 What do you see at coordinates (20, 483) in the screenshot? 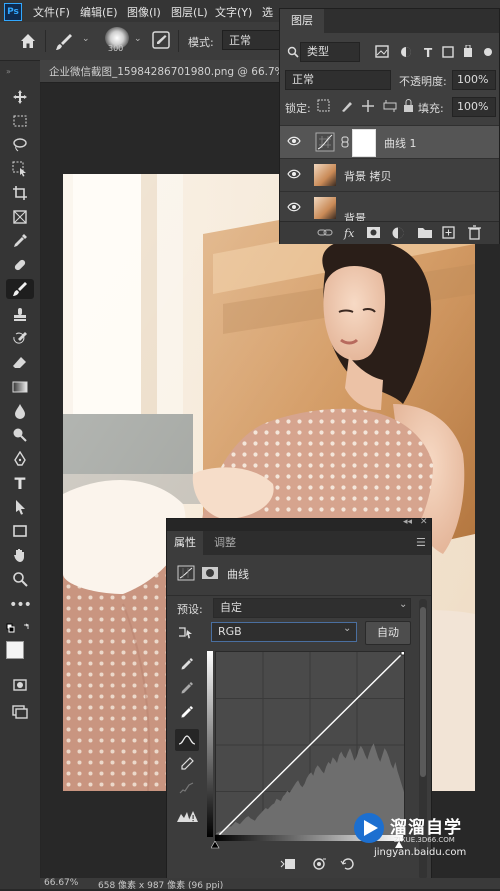
I see `type-tool-icon: T` at bounding box center [20, 483].